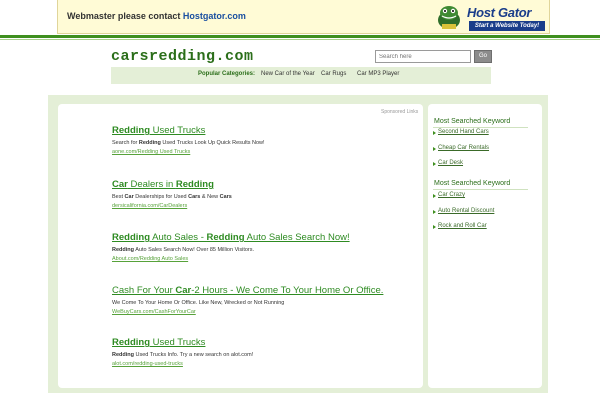 This screenshot has width=600, height=400. I want to click on header-divider, so click(300, 36).